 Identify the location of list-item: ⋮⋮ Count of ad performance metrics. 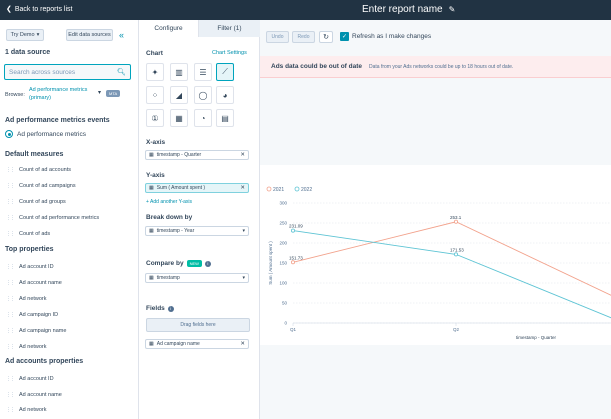
(52, 218).